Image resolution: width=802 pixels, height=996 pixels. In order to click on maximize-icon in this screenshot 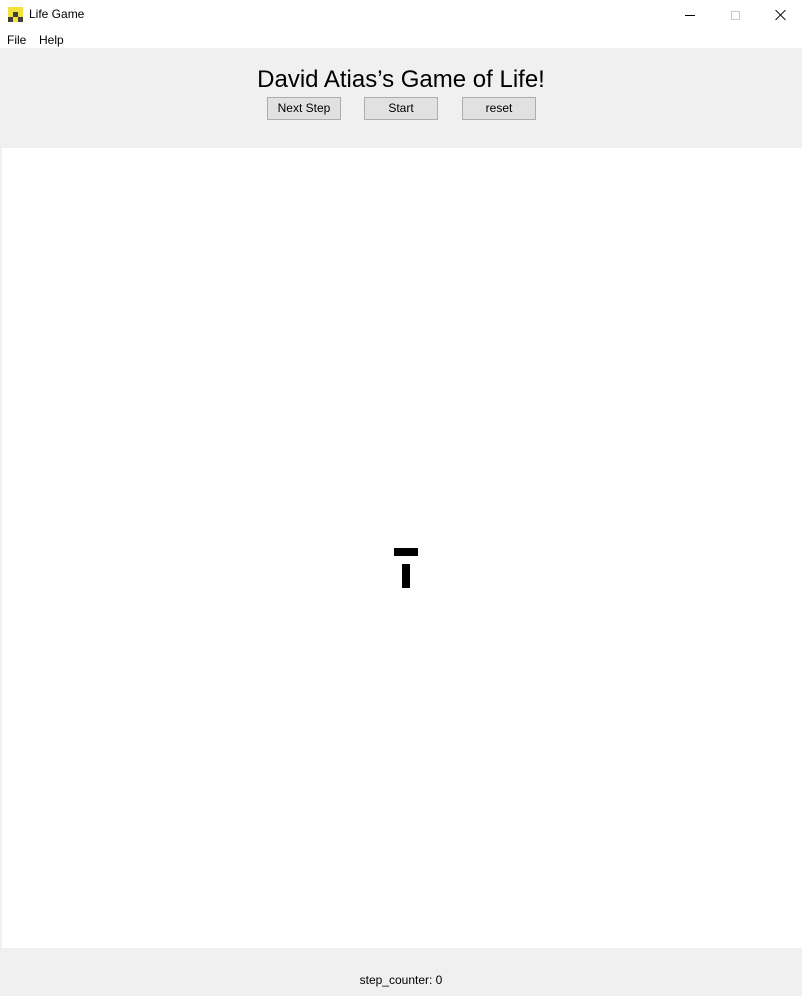, I will do `click(735, 15)`.